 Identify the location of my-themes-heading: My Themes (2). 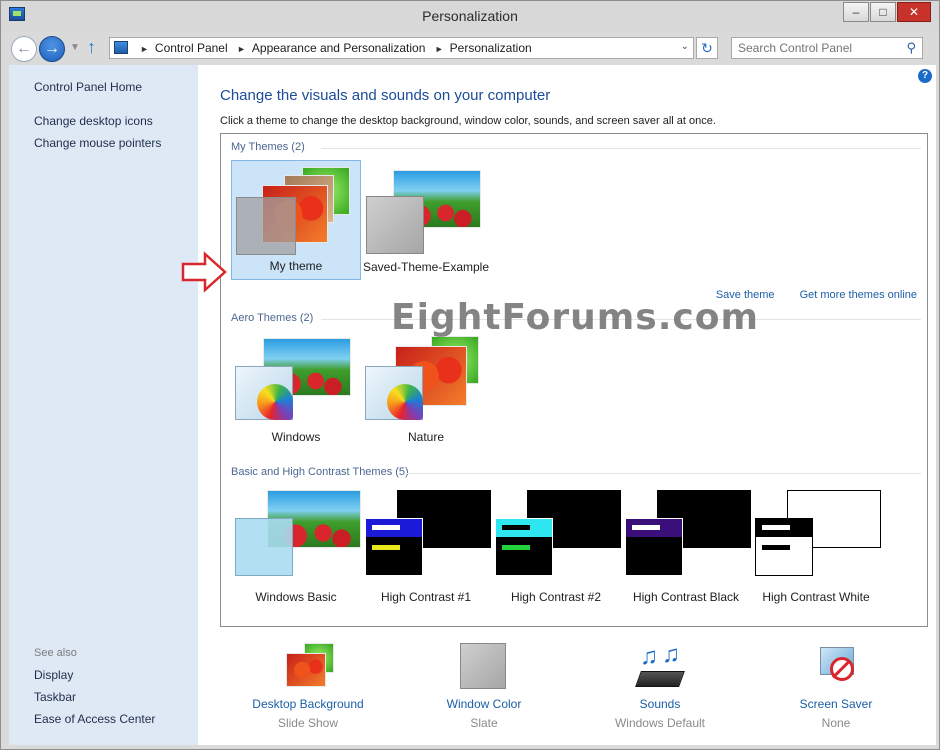
(268, 147).